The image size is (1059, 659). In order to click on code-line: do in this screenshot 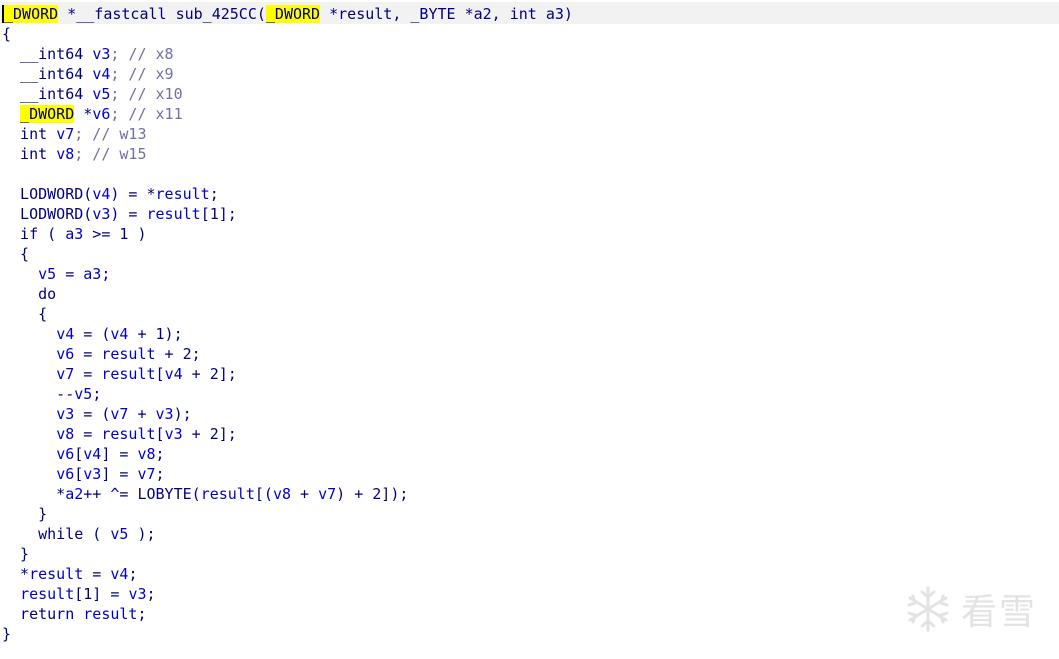, I will do `click(287, 294)`.